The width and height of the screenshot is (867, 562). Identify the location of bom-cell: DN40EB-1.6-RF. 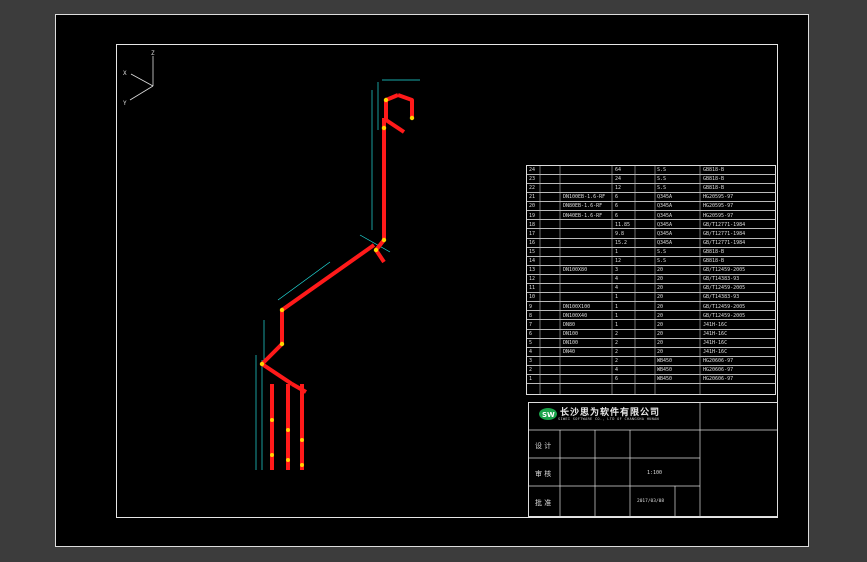
(583, 215).